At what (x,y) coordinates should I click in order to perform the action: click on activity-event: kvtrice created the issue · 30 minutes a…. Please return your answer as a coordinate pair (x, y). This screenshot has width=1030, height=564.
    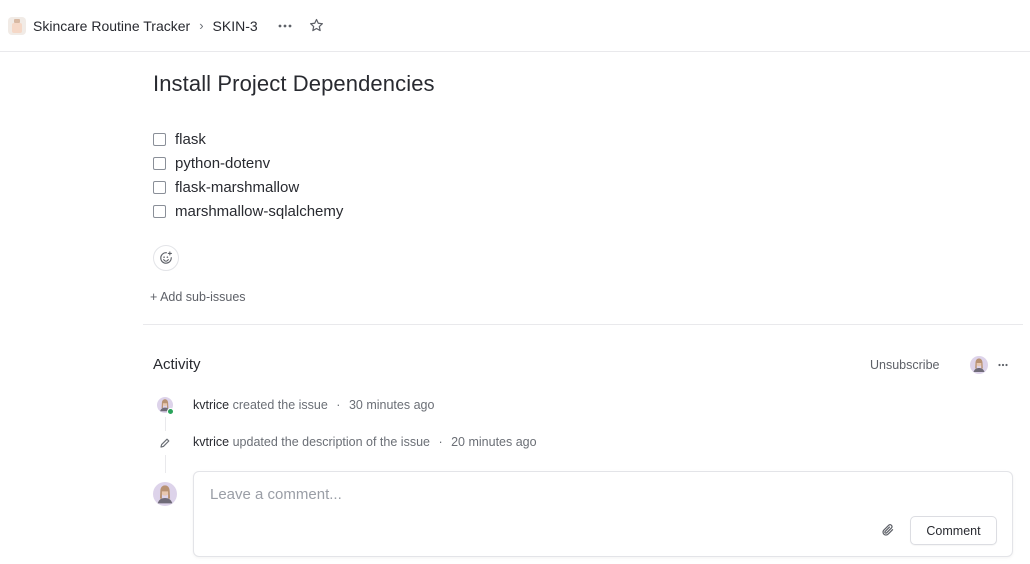
    Looking at the image, I should click on (313, 405).